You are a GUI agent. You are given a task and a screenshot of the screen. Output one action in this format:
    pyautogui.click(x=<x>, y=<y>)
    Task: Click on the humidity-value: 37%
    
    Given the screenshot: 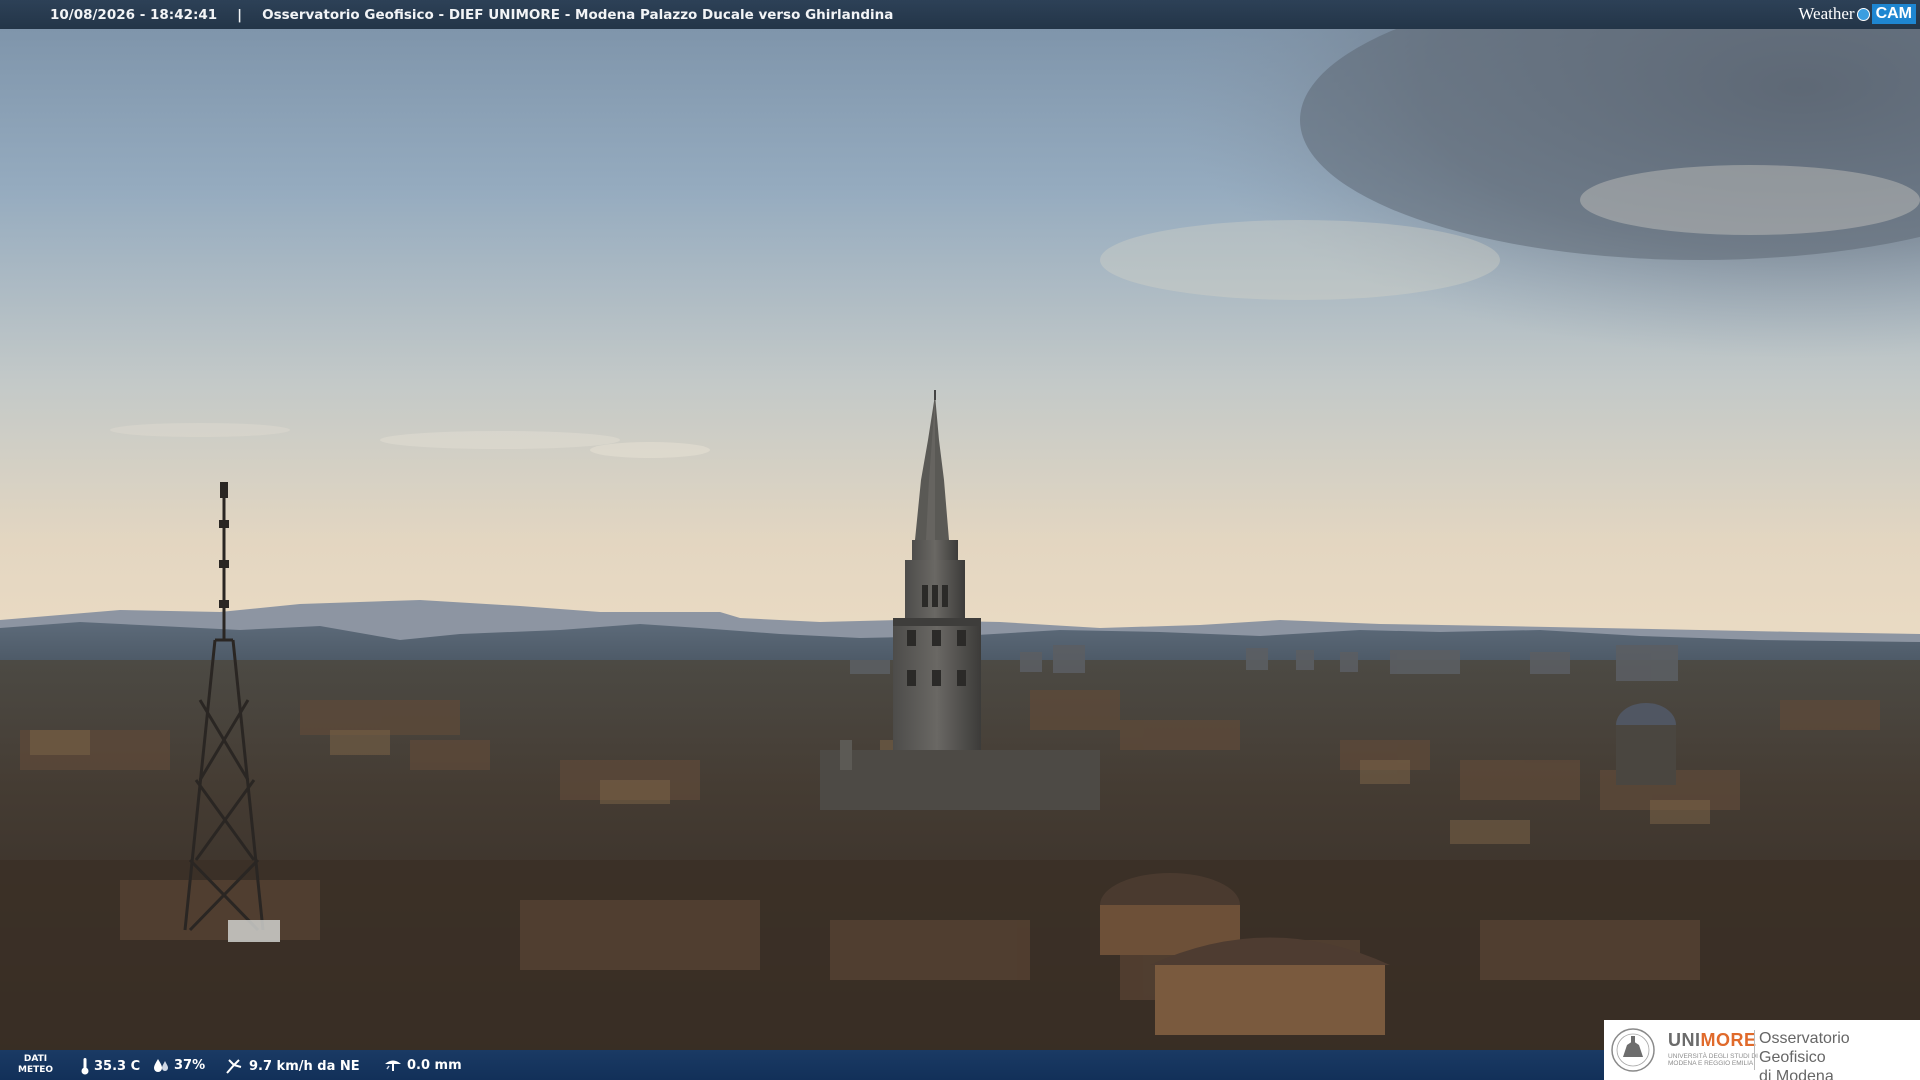 What is the action you would take?
    pyautogui.click(x=190, y=1065)
    